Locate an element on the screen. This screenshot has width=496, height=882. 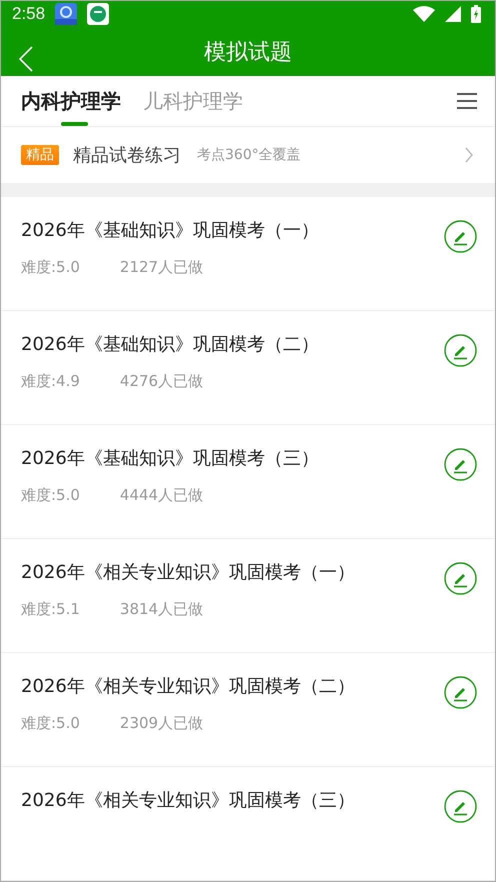
banner-title: 精品试卷练习 is located at coordinates (127, 155).